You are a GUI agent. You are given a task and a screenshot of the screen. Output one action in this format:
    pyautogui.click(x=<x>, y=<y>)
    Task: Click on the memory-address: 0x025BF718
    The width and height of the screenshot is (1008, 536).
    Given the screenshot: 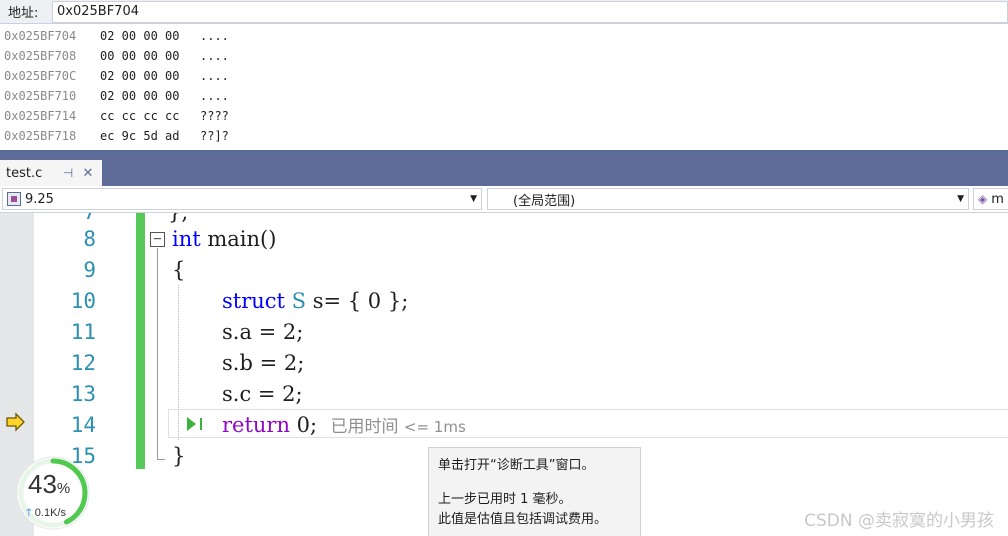 What is the action you would take?
    pyautogui.click(x=40, y=136)
    